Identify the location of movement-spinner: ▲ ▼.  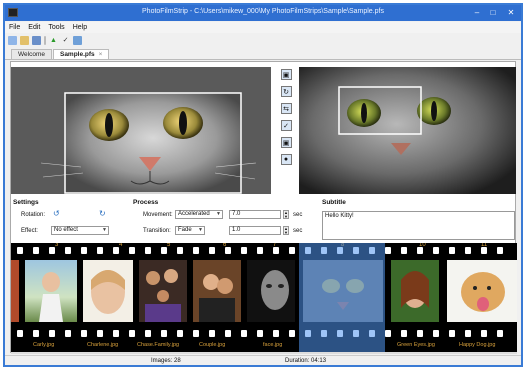
(286, 214).